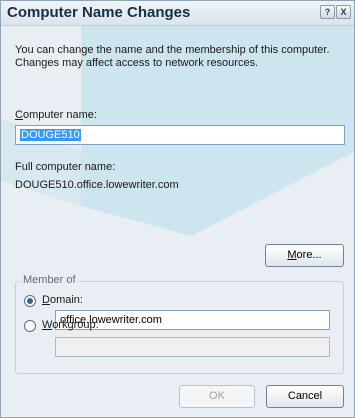 Image resolution: width=355 pixels, height=418 pixels. I want to click on help-icon: ?, so click(327, 12).